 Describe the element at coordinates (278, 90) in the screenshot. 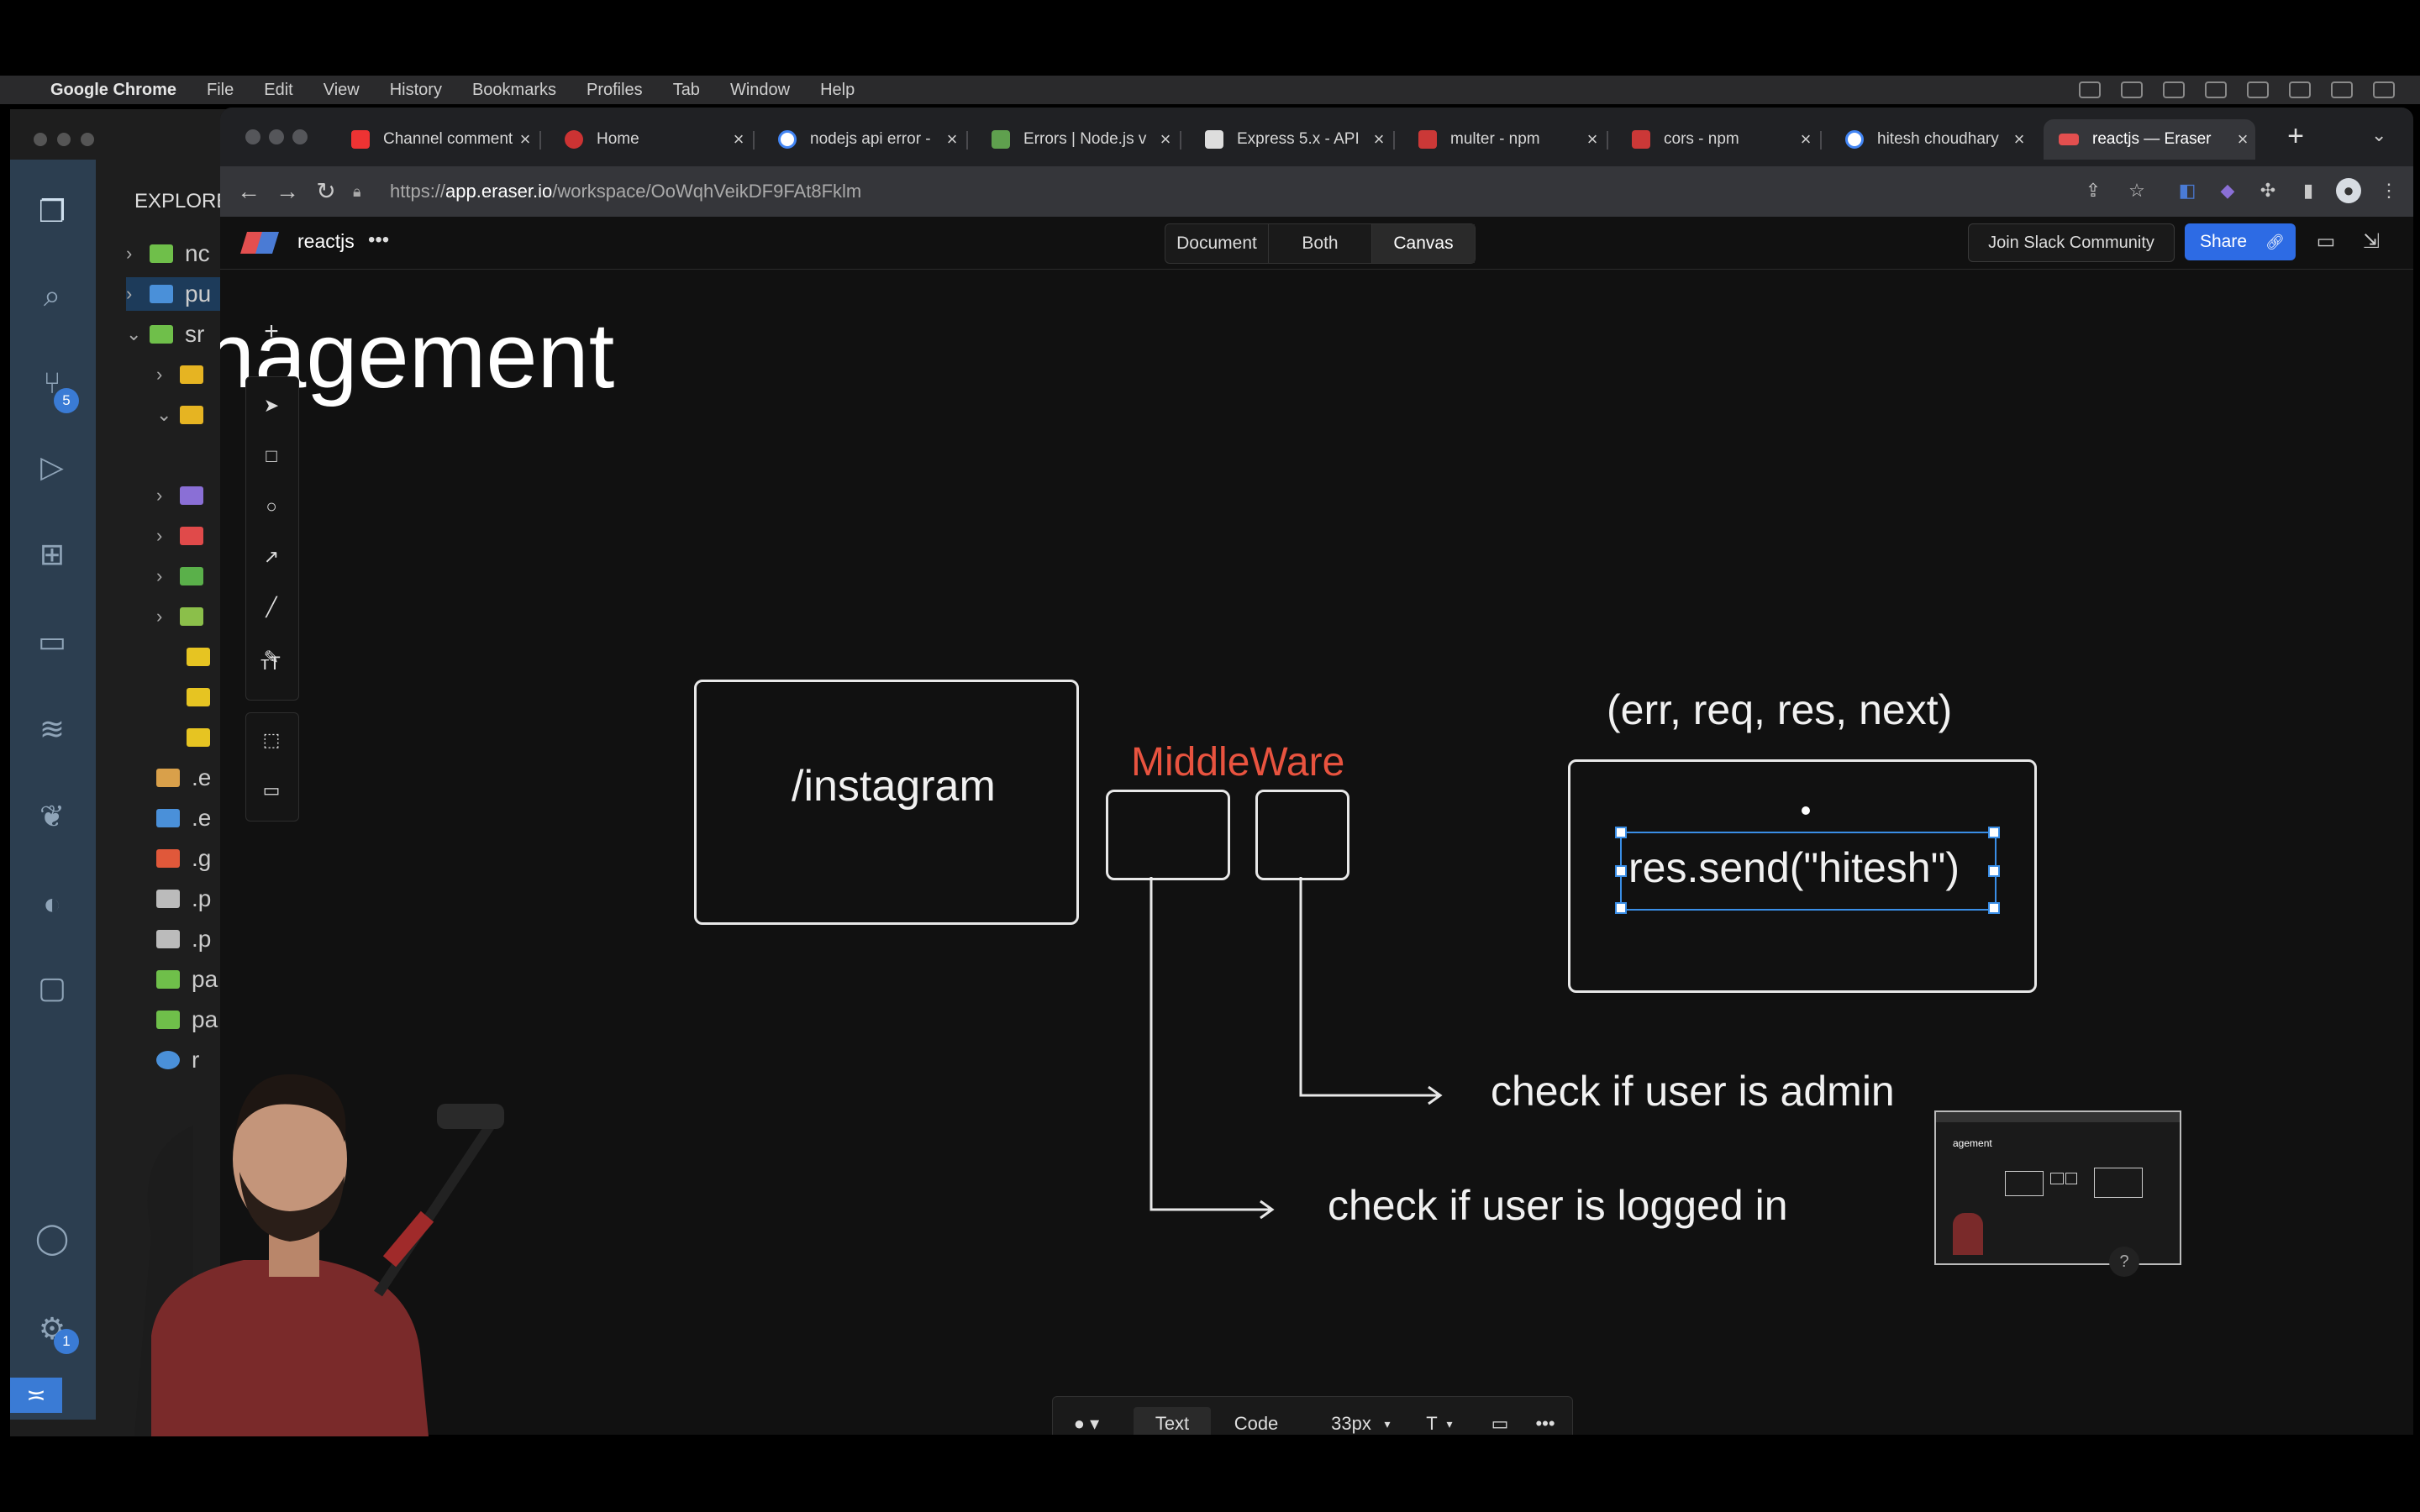

I see `menu-edit: Edit` at that location.